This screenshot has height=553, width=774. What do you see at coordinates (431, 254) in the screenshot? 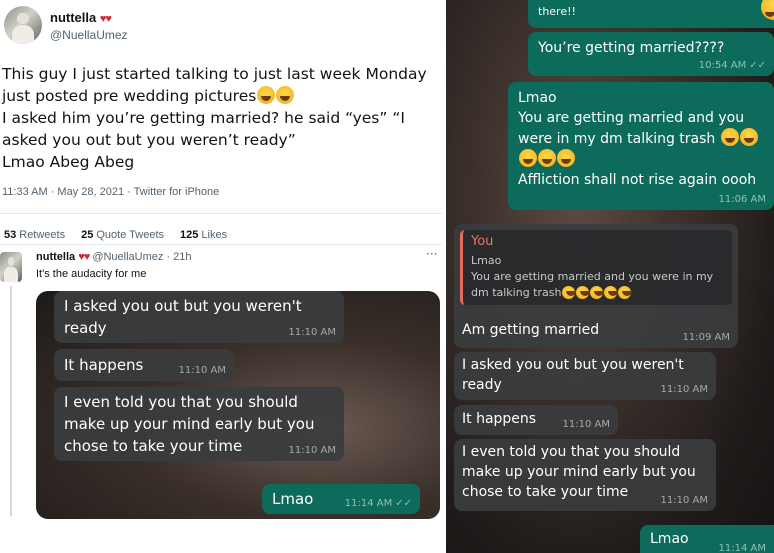
I see `more-options-icon: ···` at bounding box center [431, 254].